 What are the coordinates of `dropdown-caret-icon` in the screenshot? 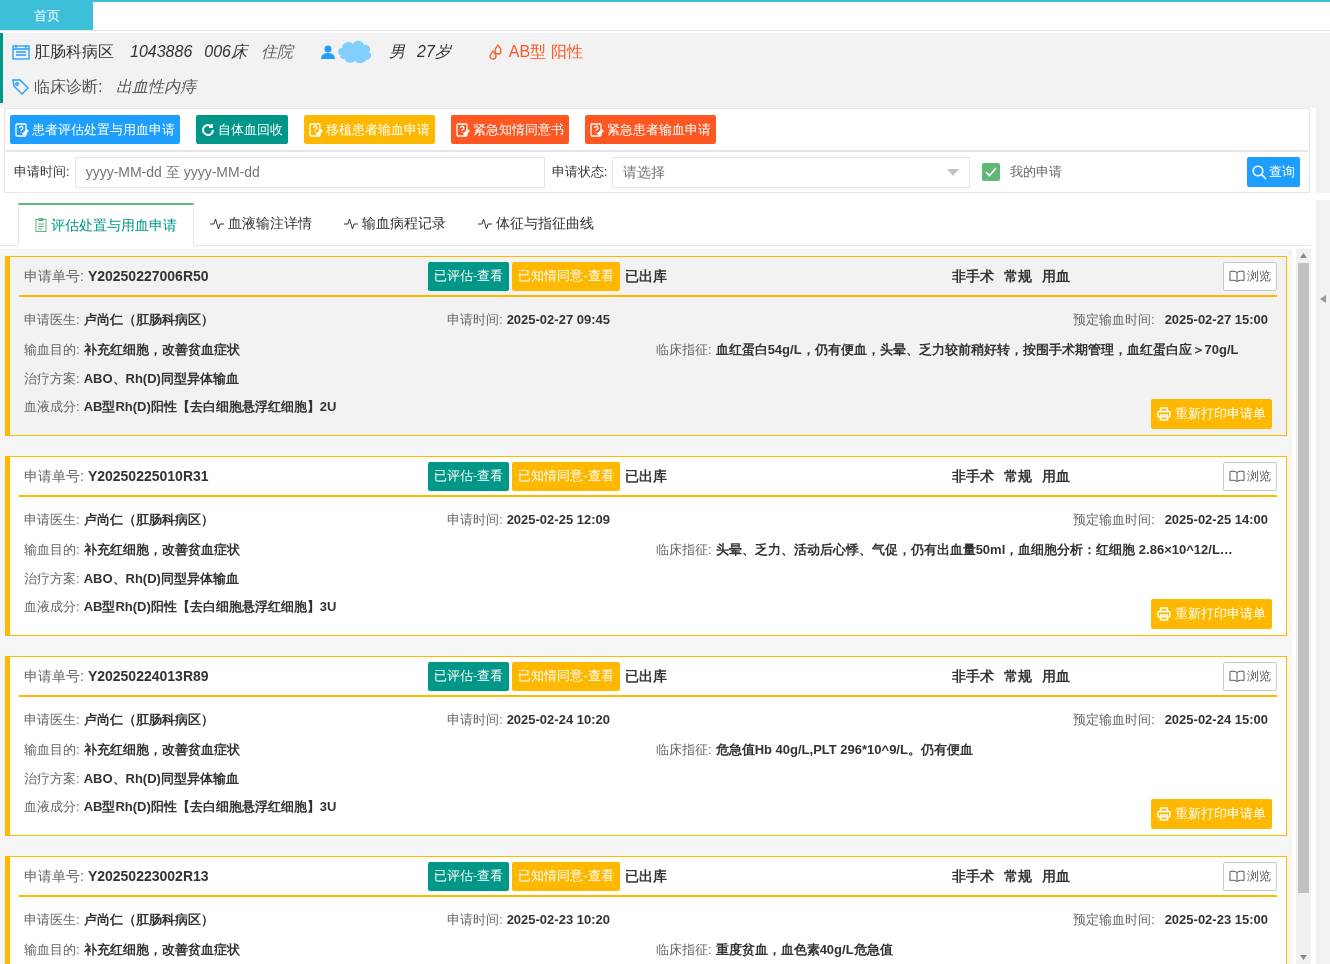 It's located at (953, 172).